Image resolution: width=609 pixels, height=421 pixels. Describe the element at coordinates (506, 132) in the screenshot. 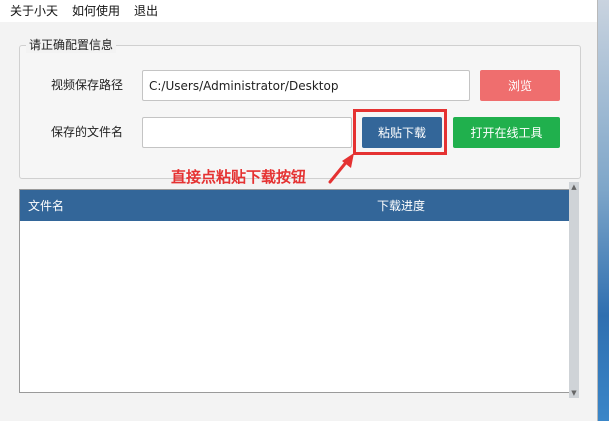

I see `open-online-tool-button: 打开在线工具` at that location.